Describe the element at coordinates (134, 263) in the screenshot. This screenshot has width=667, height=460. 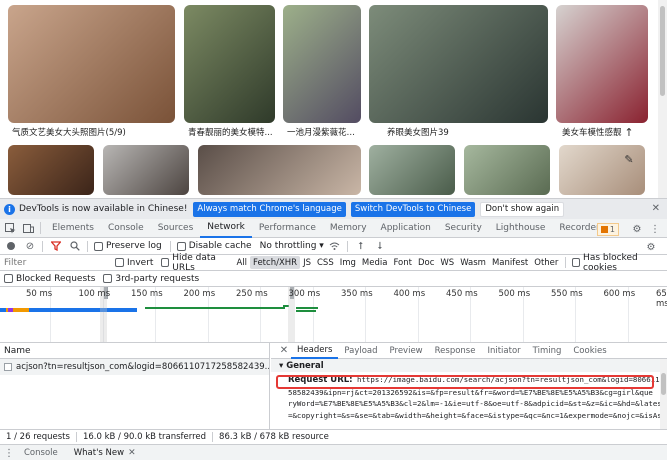
I see `invert-checkbox: Invert` at that location.